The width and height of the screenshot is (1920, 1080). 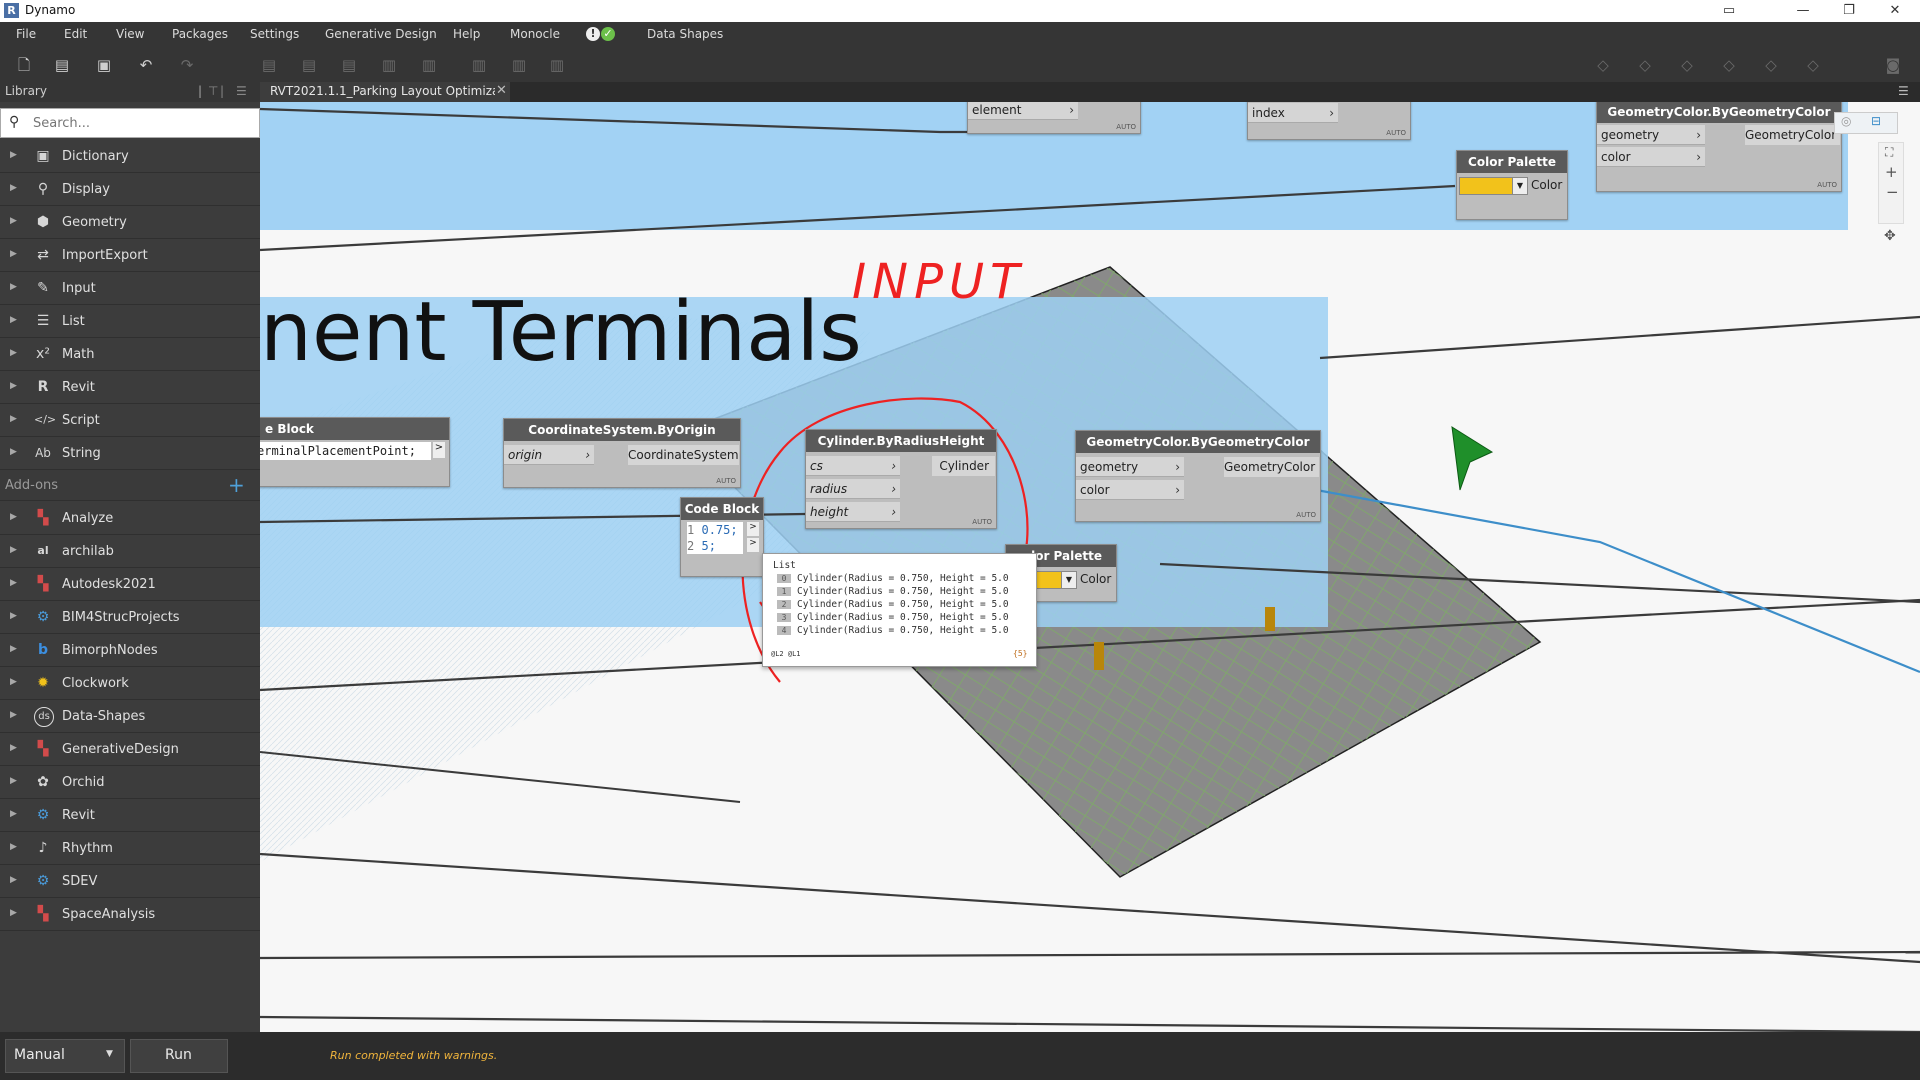 I want to click on addon-sdev: ▶ ⚙ SDEV, so click(x=130, y=881).